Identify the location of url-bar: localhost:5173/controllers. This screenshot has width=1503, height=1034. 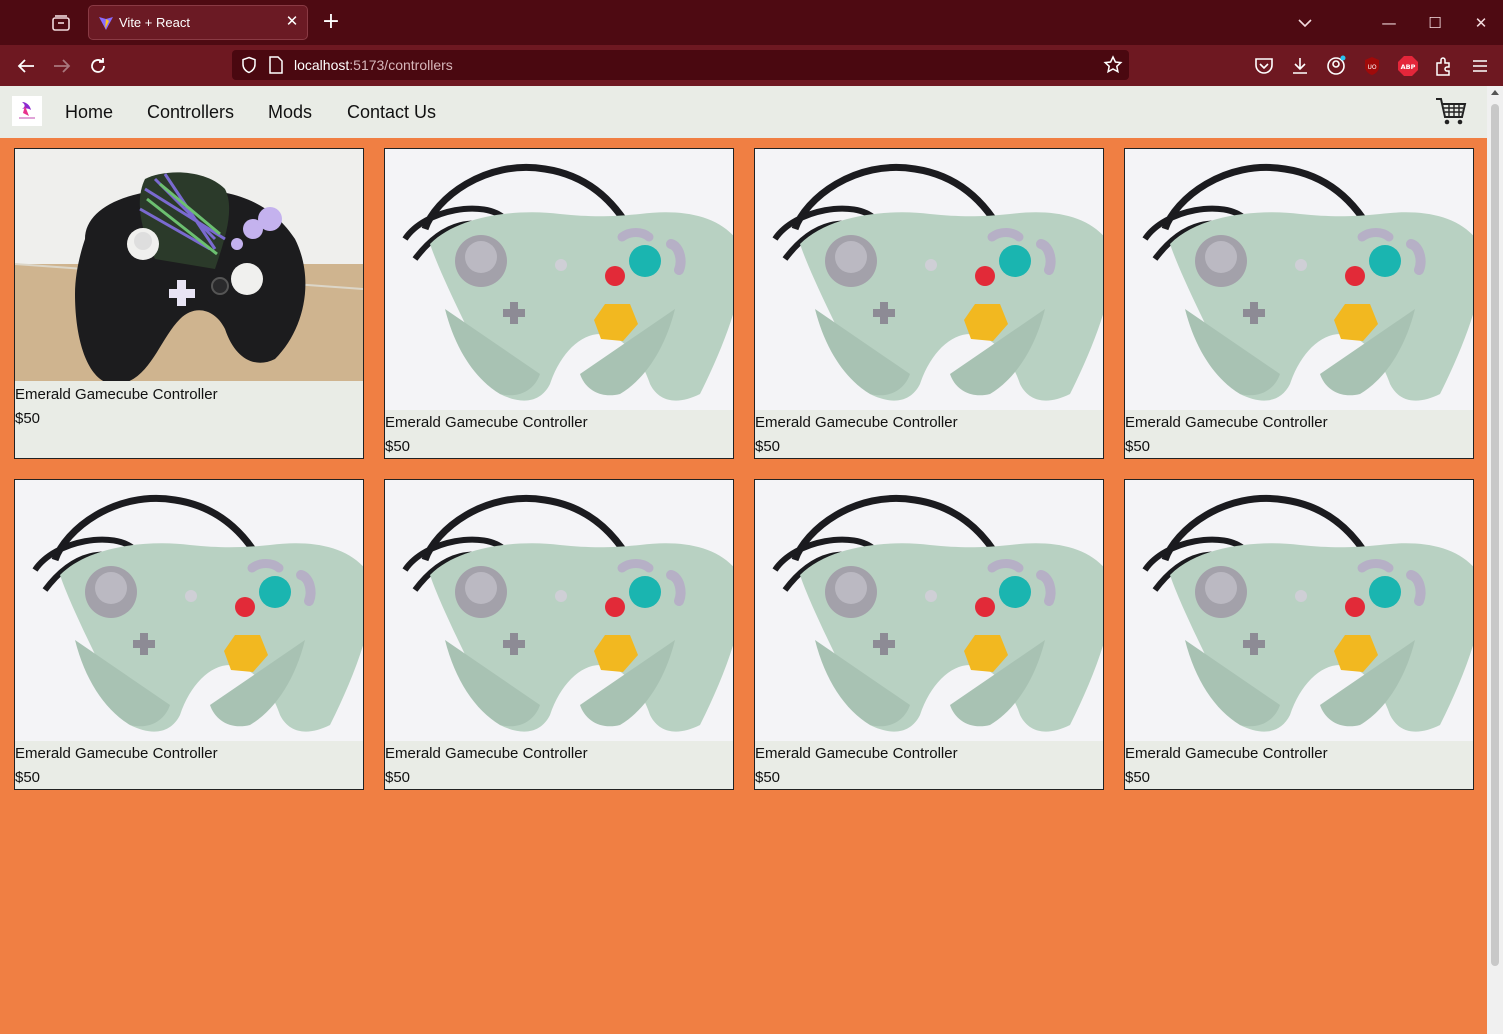
(680, 65).